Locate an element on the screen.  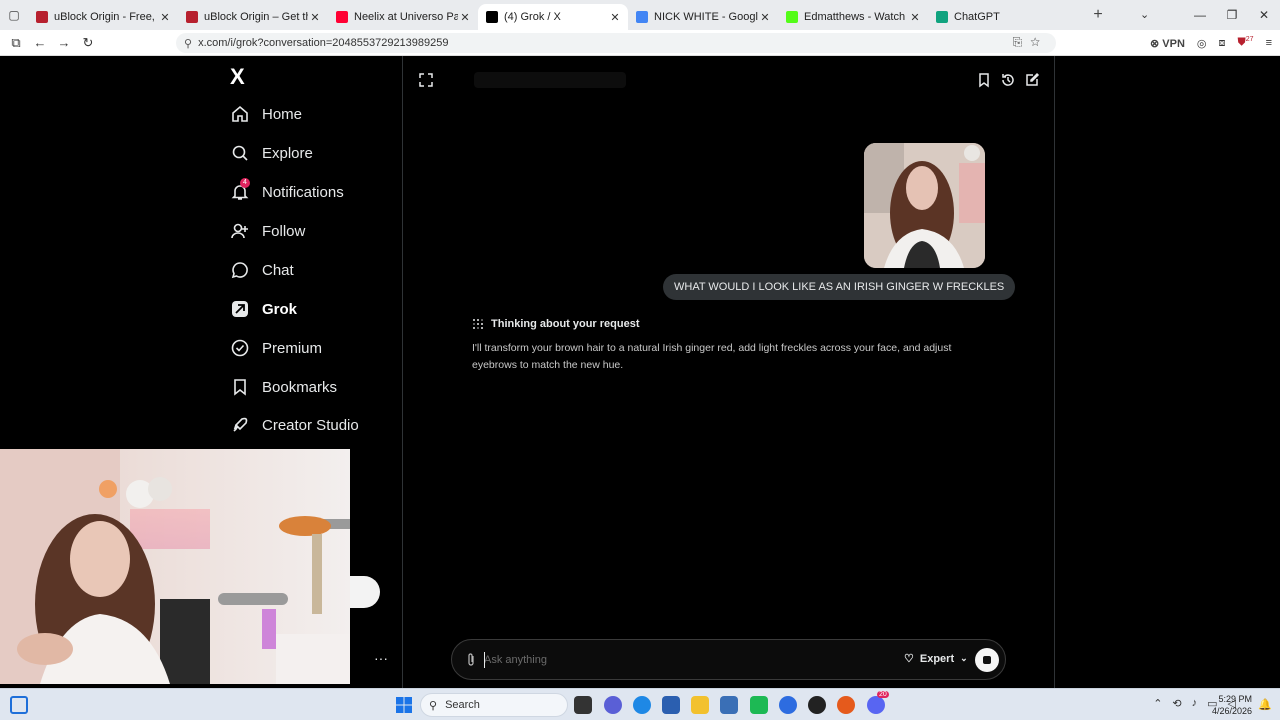
nav-item-home: Home is located at coordinates (266, 114).